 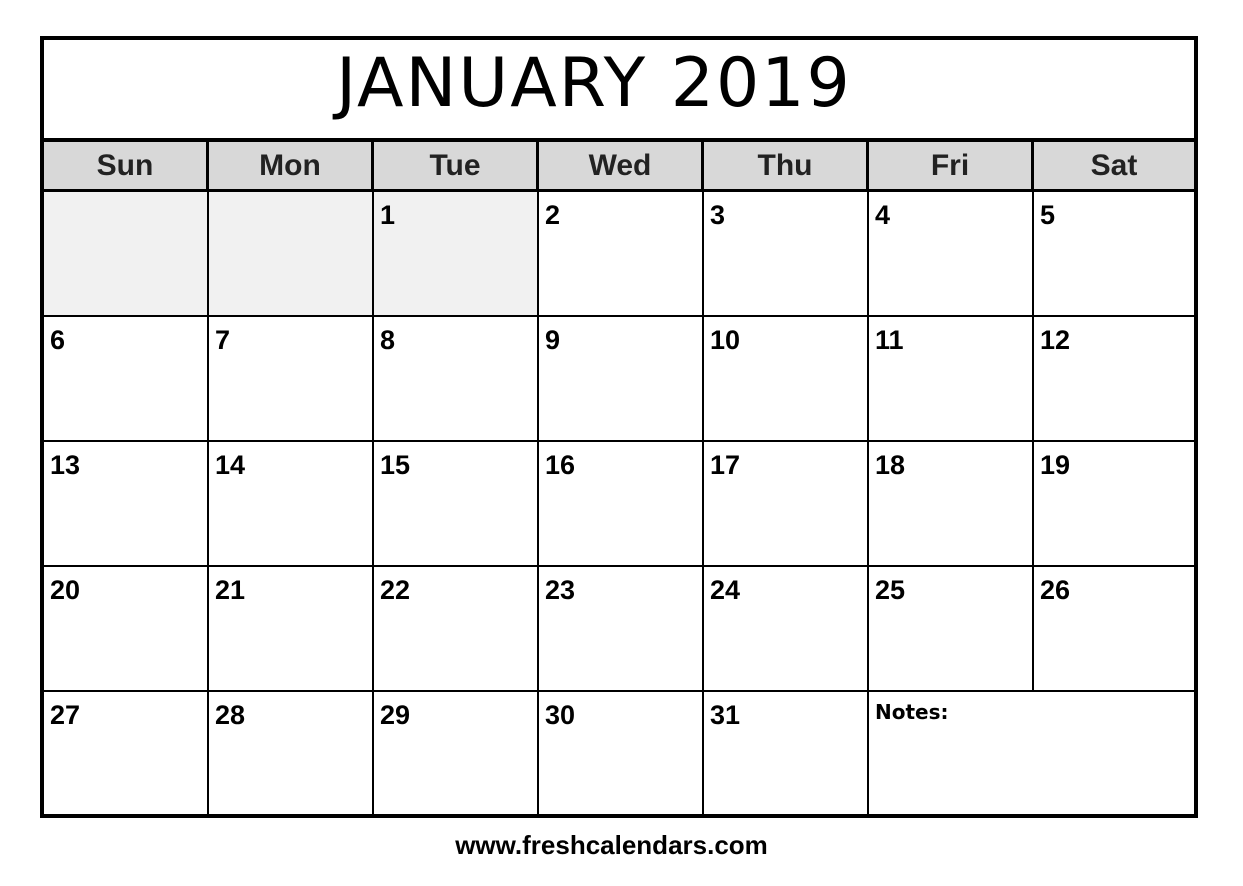 I want to click on day-number: 26, so click(x=1055, y=590).